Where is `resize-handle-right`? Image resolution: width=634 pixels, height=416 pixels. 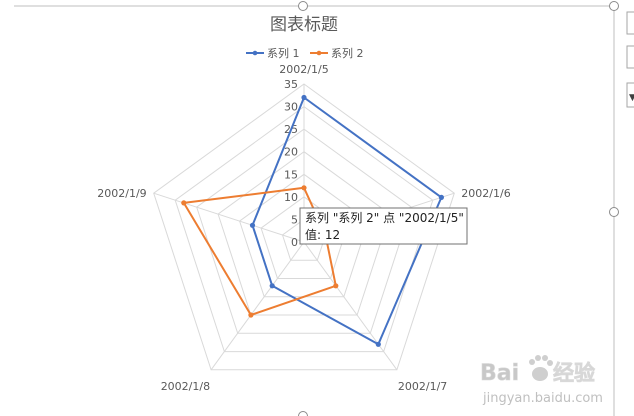
resize-handle-right is located at coordinates (614, 212).